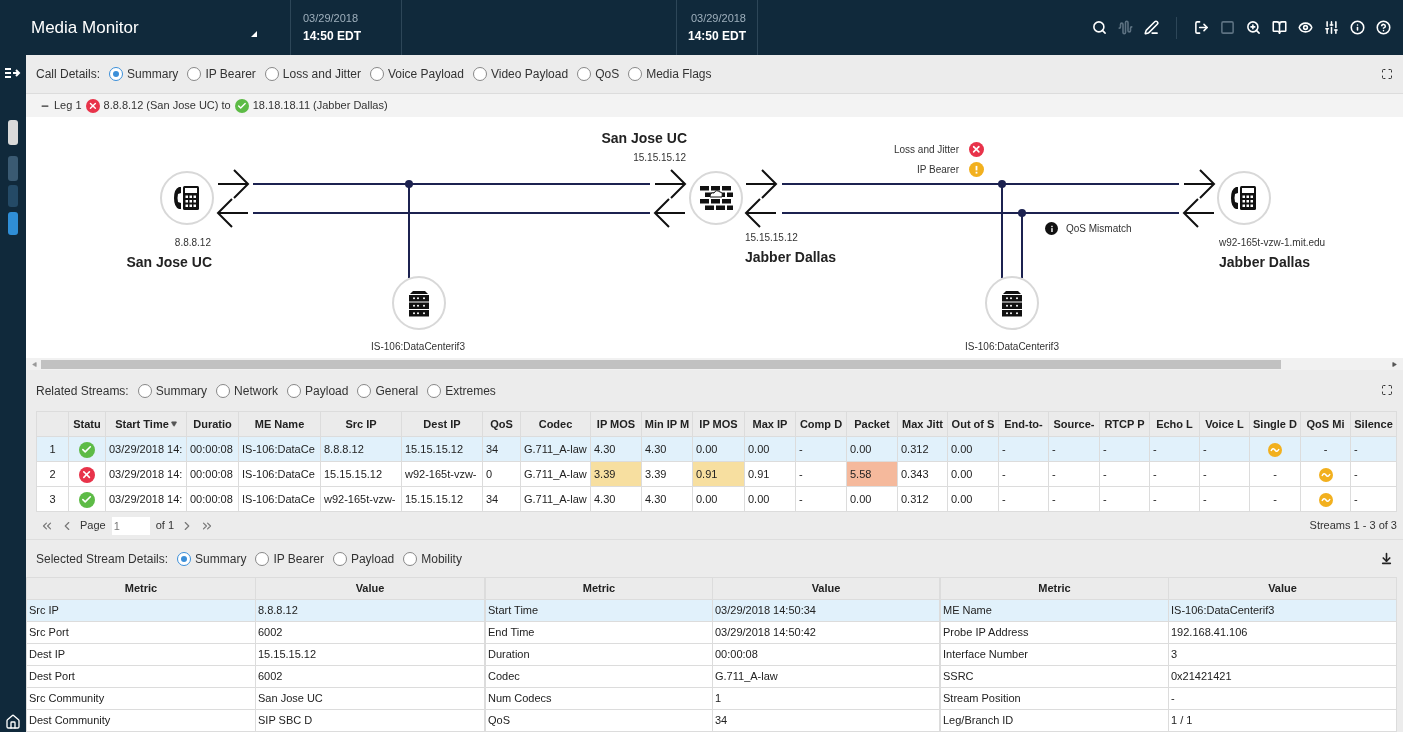 The height and width of the screenshot is (732, 1403). What do you see at coordinates (1331, 27) in the screenshot?
I see `sliders-icon` at bounding box center [1331, 27].